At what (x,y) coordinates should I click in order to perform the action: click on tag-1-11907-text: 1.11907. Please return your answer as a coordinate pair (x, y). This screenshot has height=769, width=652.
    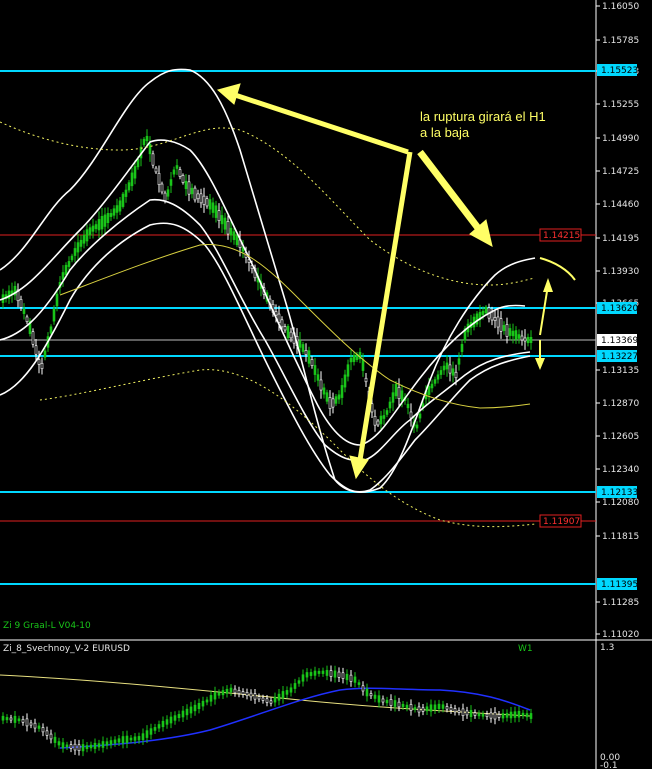
    Looking at the image, I should click on (561, 522).